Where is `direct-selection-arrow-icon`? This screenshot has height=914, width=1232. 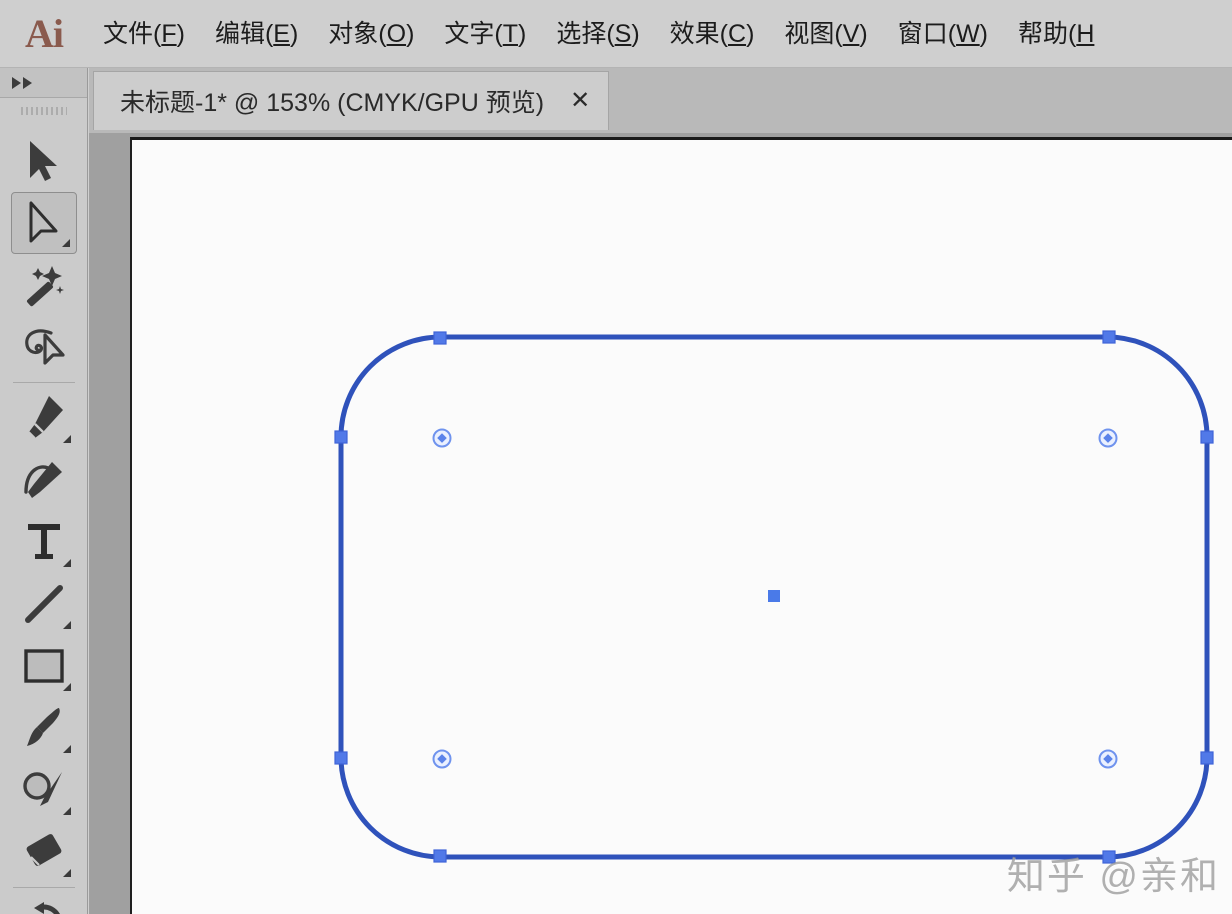
direct-selection-arrow-icon is located at coordinates (43, 222).